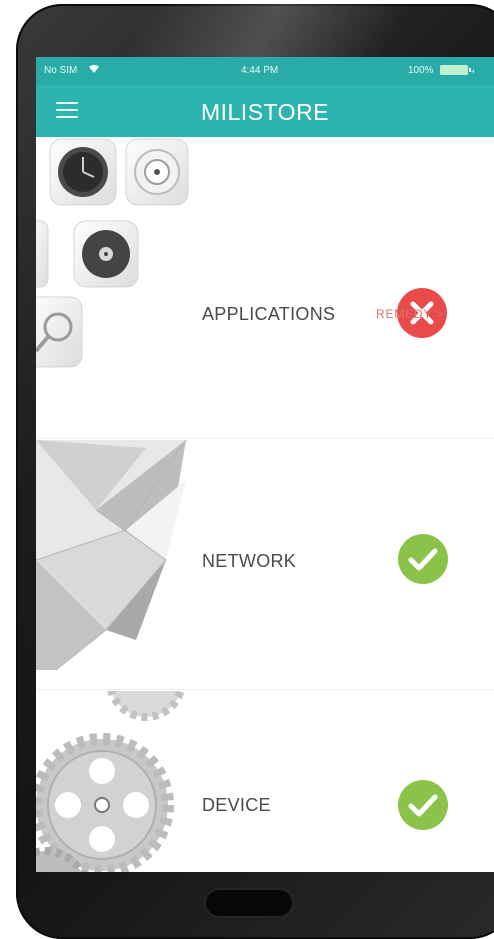 The height and width of the screenshot is (939, 494). I want to click on device-gears-illustration, so click(110, 781).